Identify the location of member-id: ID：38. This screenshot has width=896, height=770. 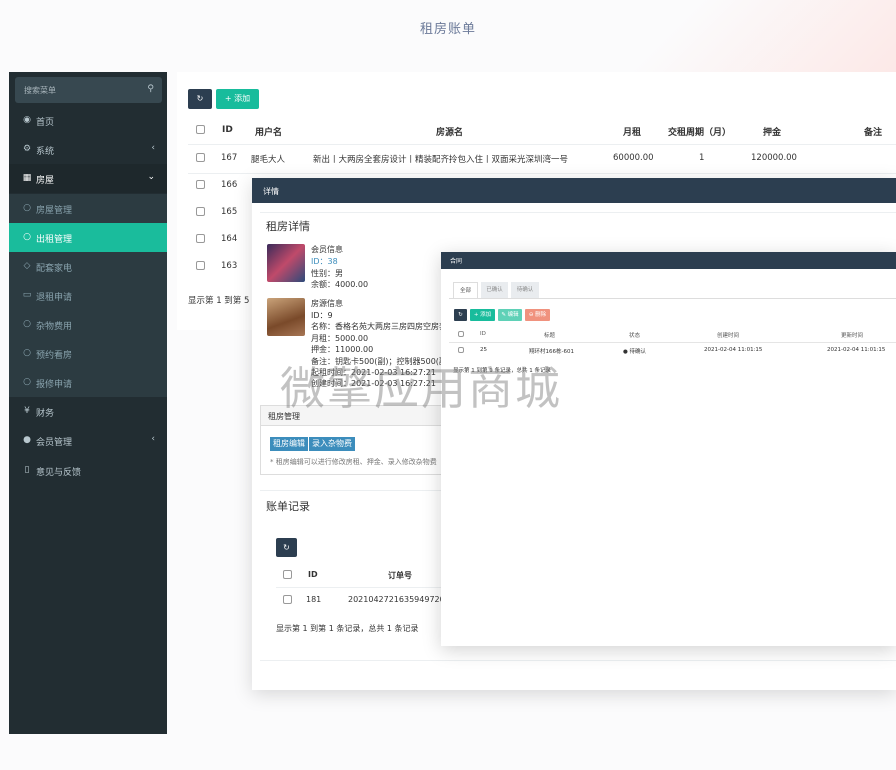
(324, 262).